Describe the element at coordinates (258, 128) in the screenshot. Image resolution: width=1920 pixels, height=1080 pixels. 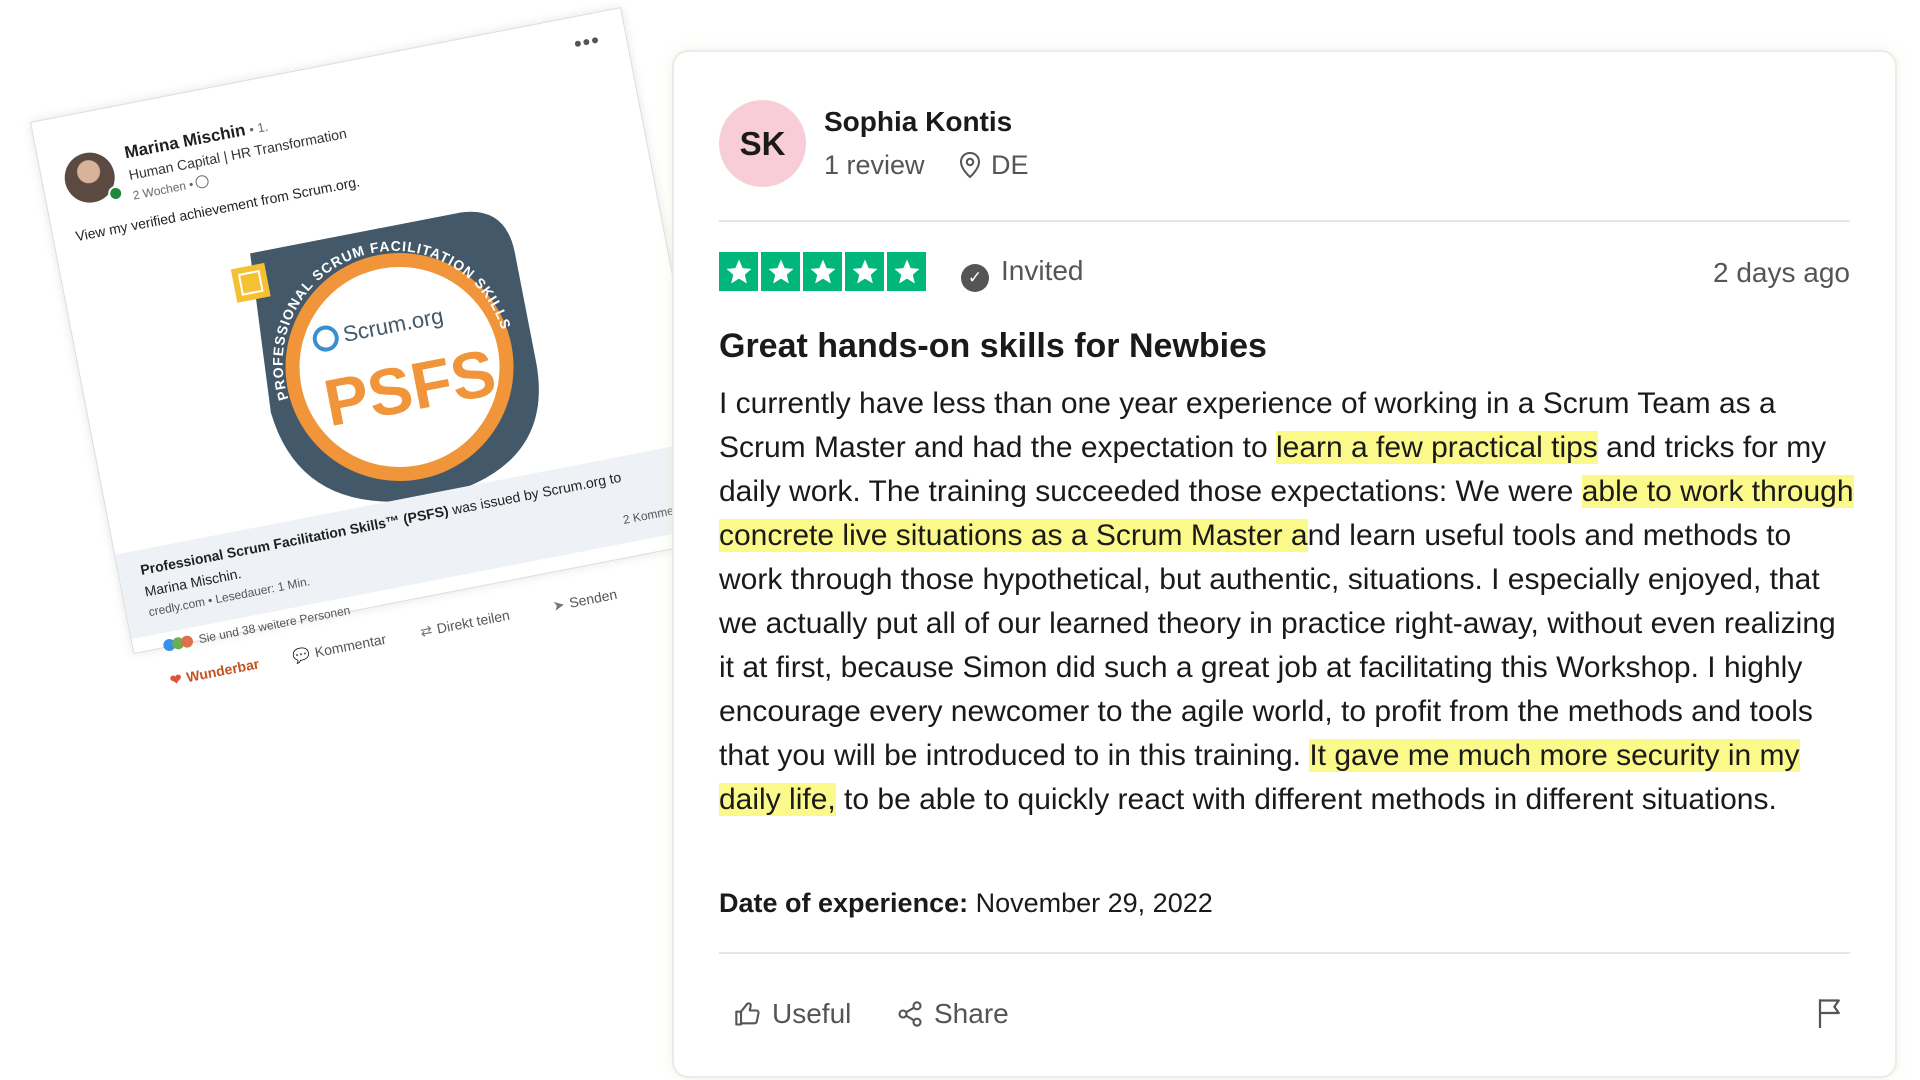
I see `connection-degree: • 1.` at that location.